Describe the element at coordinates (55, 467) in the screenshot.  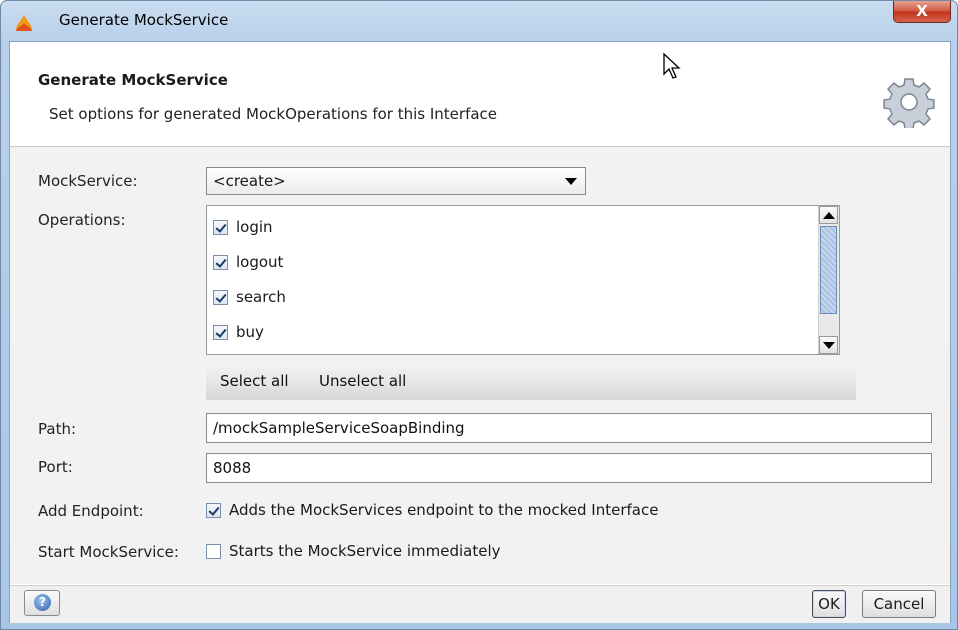
I see `port-label: Port:` at that location.